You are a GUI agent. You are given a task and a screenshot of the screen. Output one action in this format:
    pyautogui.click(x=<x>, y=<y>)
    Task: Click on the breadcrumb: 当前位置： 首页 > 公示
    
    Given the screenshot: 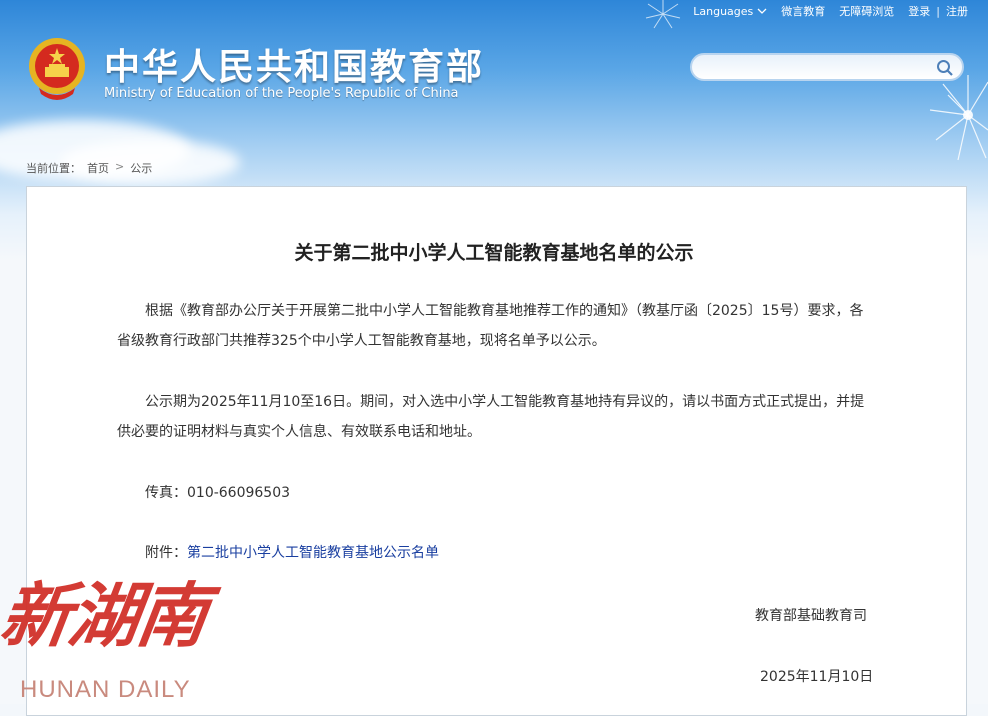 What is the action you would take?
    pyautogui.click(x=89, y=168)
    